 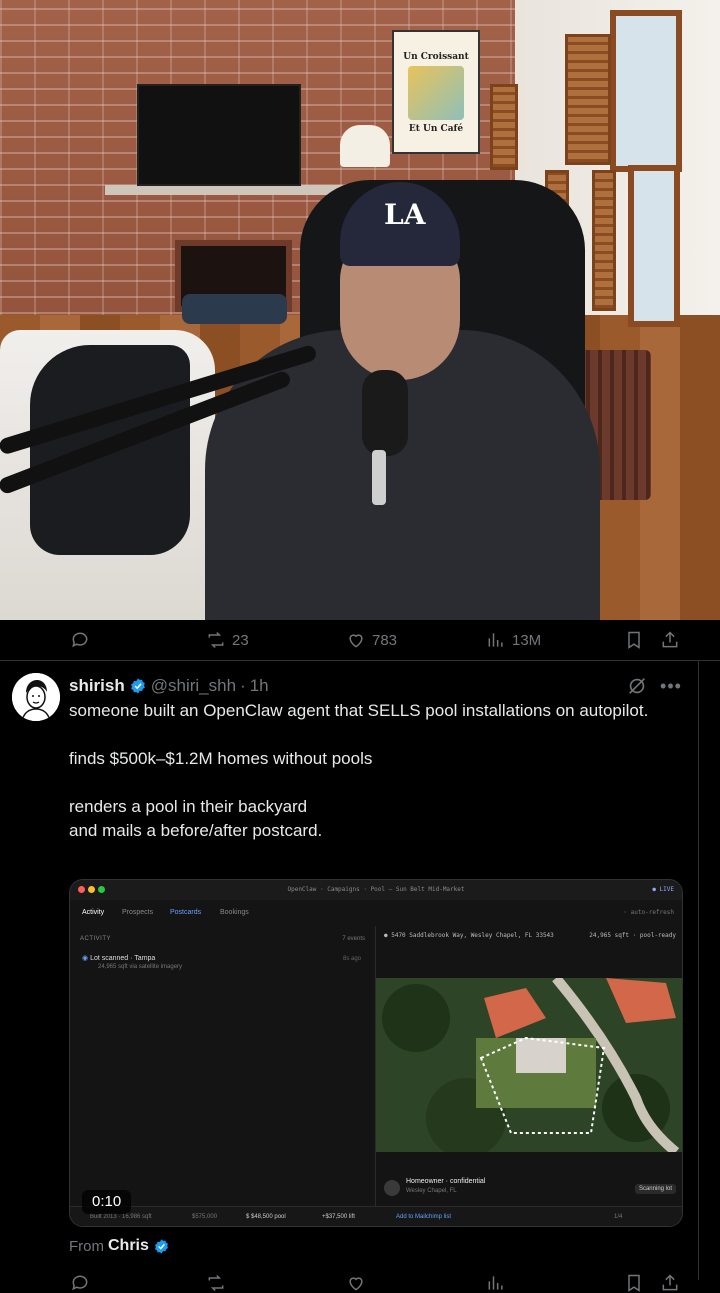 I want to click on auto-refresh-label: ◦ auto-refresh, so click(x=648, y=912).